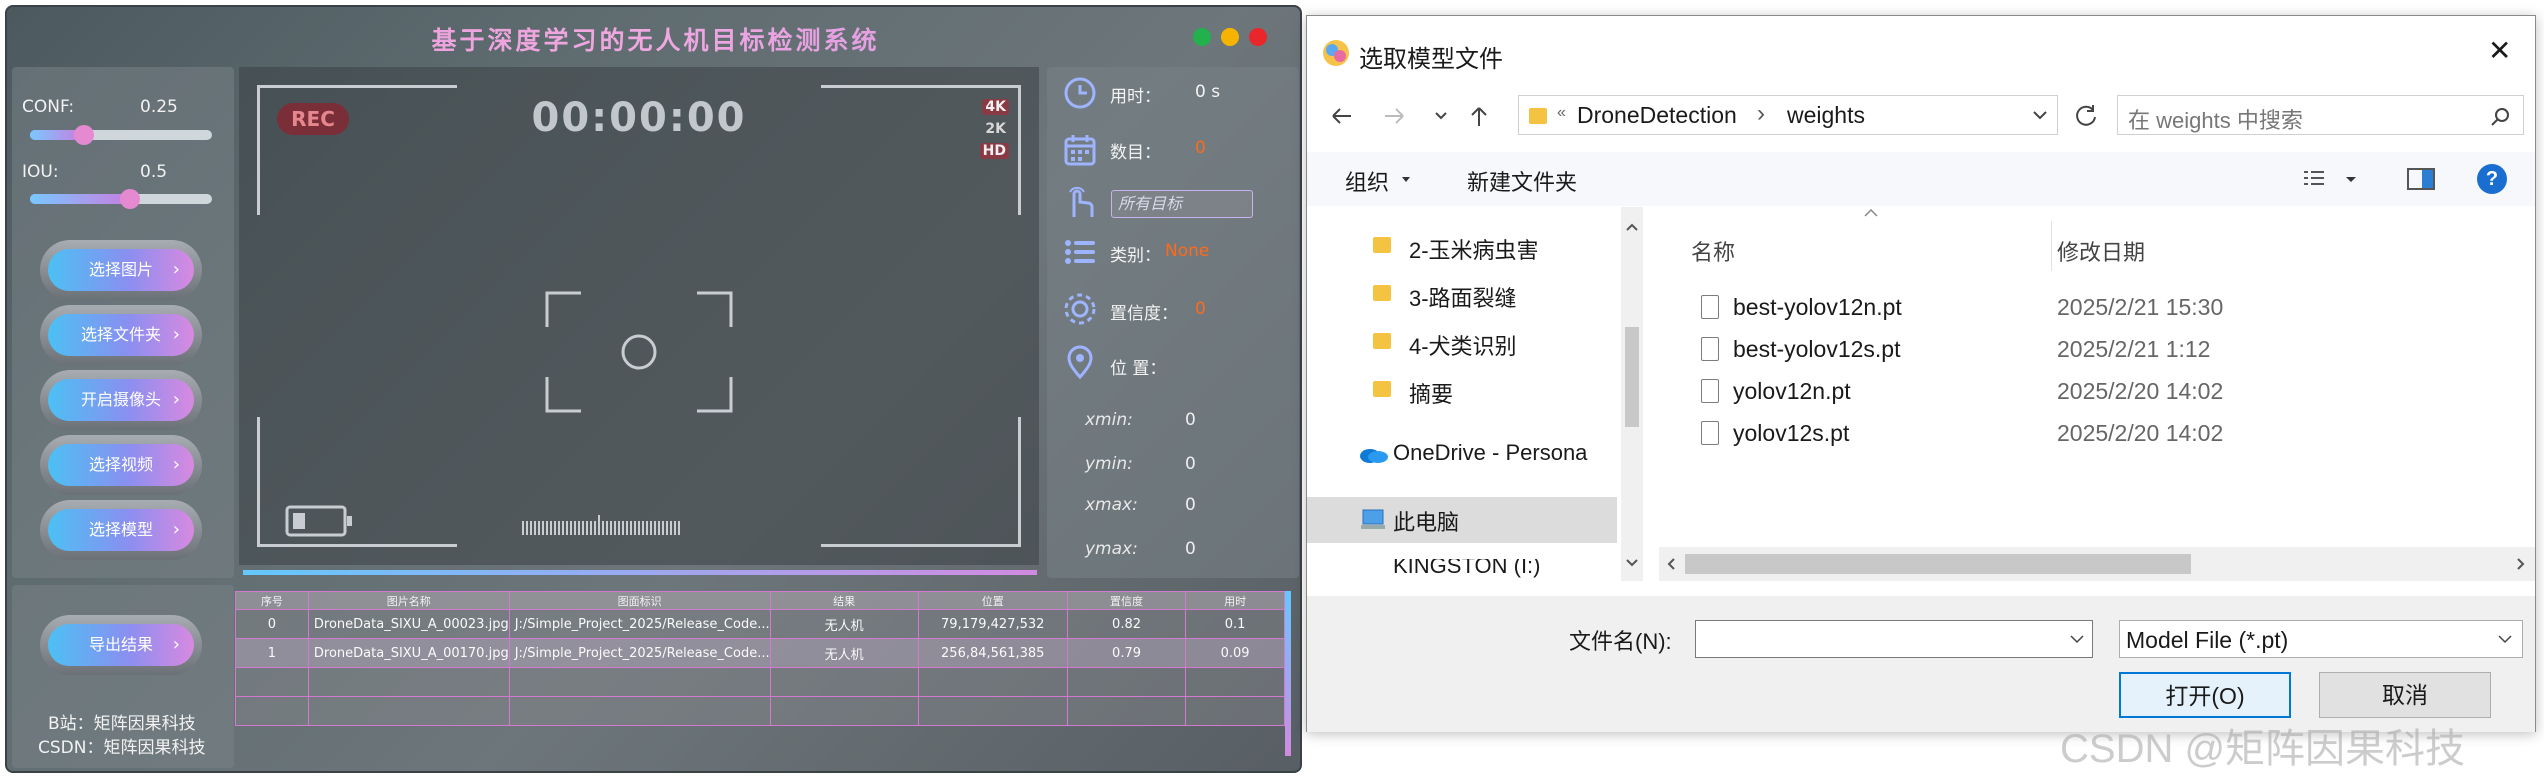  I want to click on refresh-icon, so click(2086, 116).